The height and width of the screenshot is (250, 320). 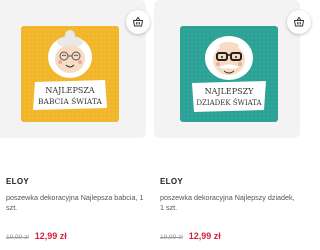 What do you see at coordinates (230, 91) in the screenshot?
I see `cushion-text-line1: NAJLEPSZY` at bounding box center [230, 91].